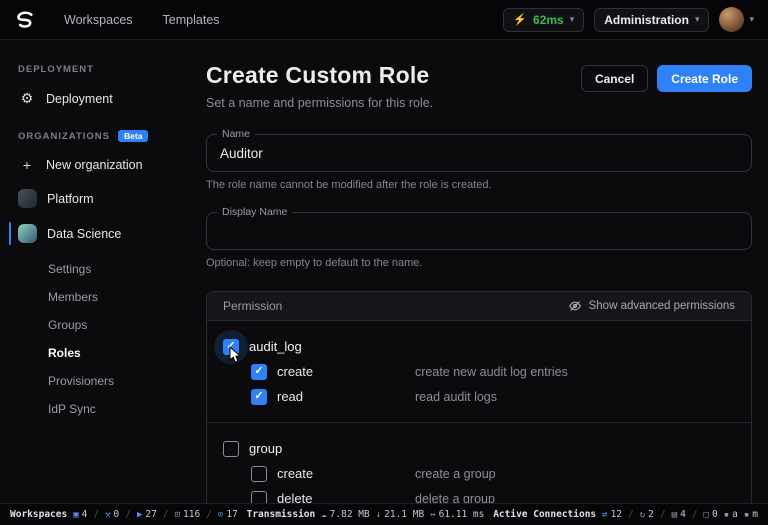 This screenshot has height=525, width=768. I want to click on sidebar-item-settings: Settings, so click(95, 269).